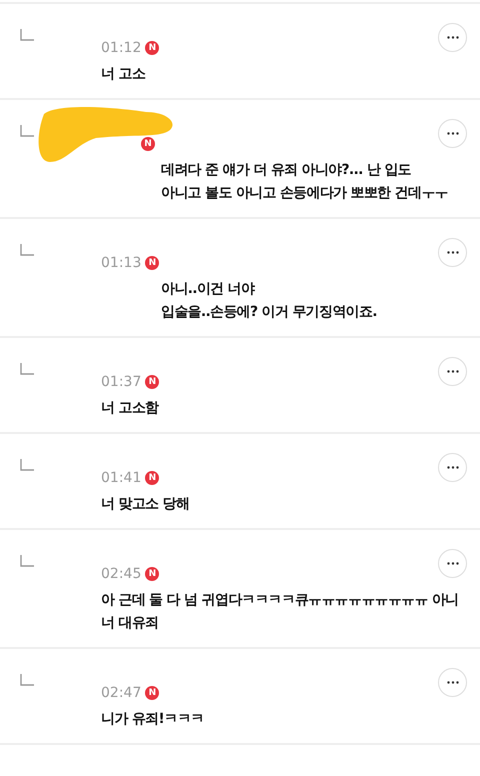 This screenshot has height=776, width=480. I want to click on comment-text: 너 고소함, so click(130, 408).